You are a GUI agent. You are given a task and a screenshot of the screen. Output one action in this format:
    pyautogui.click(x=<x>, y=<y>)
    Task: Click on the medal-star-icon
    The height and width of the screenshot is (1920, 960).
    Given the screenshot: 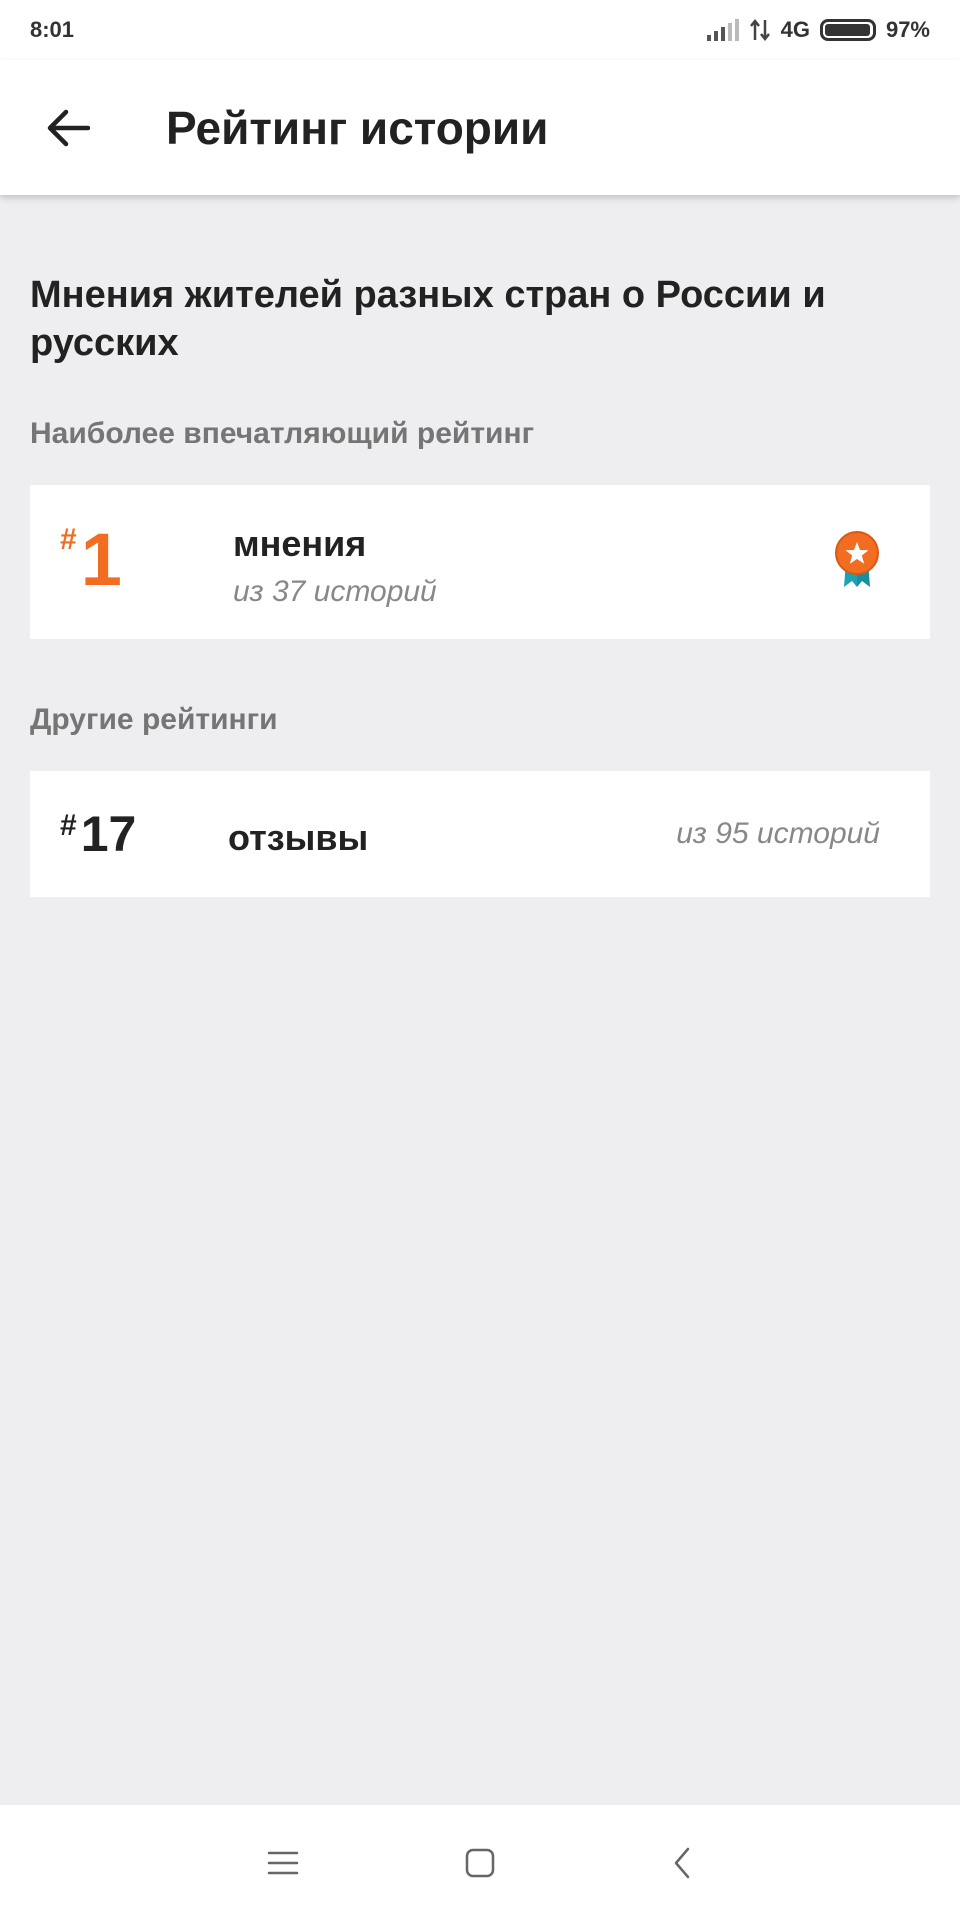 What is the action you would take?
    pyautogui.click(x=857, y=559)
    